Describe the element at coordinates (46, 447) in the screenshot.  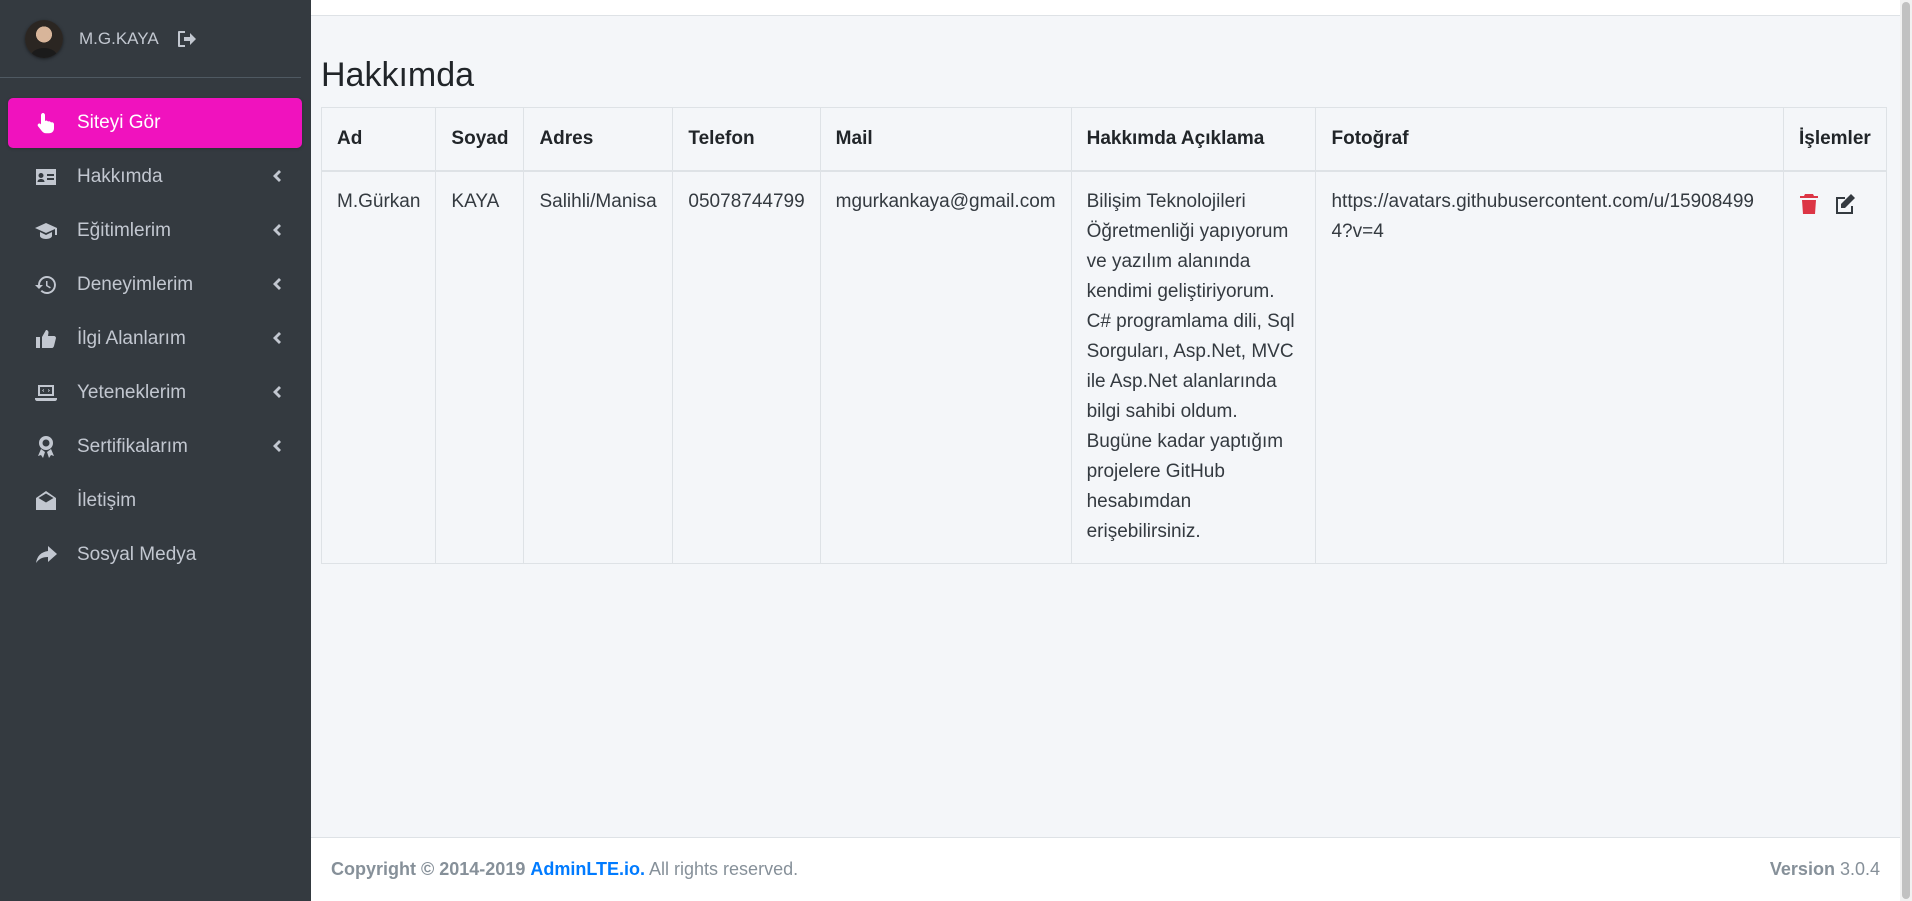
I see `award-icon` at that location.